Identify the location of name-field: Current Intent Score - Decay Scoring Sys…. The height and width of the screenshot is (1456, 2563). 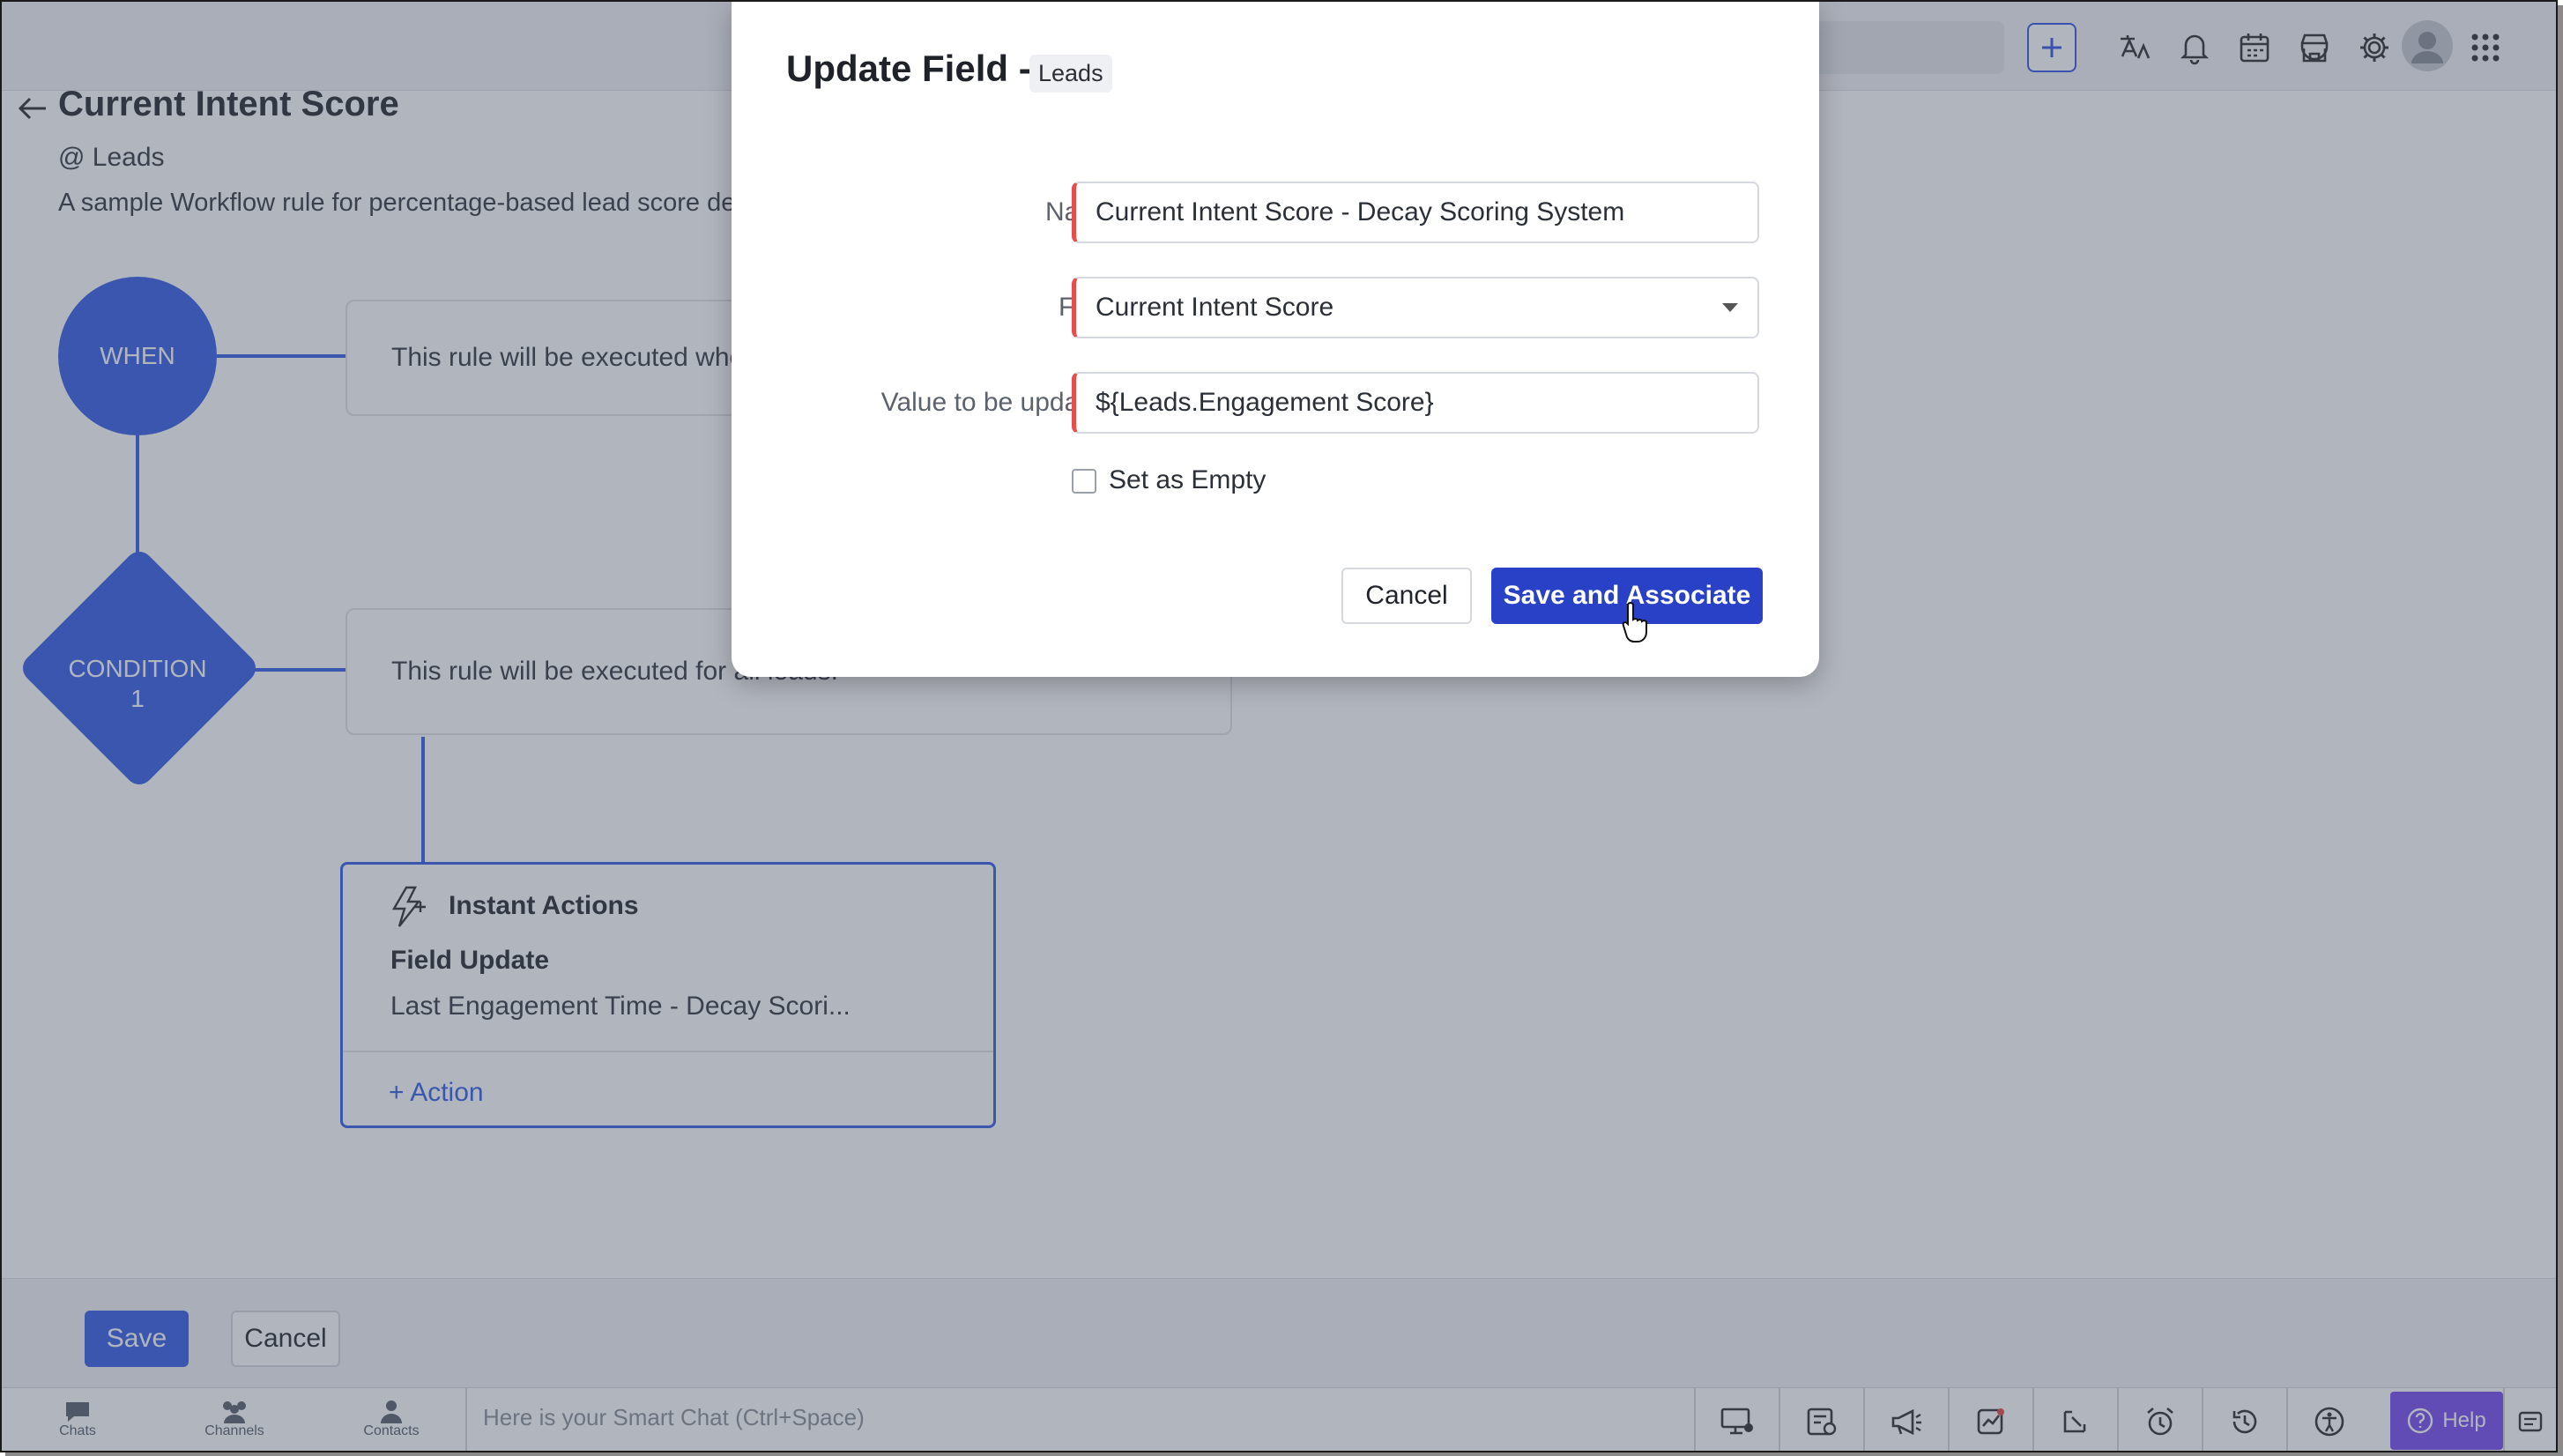
(1415, 212).